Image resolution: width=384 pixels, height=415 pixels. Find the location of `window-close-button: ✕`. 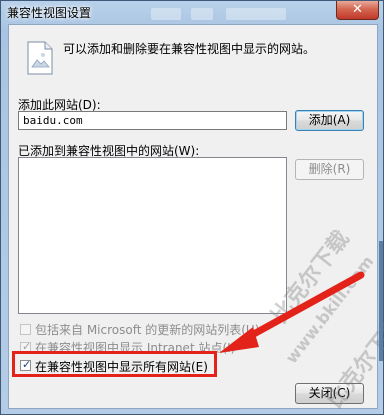

window-close-button: ✕ is located at coordinates (357, 10).